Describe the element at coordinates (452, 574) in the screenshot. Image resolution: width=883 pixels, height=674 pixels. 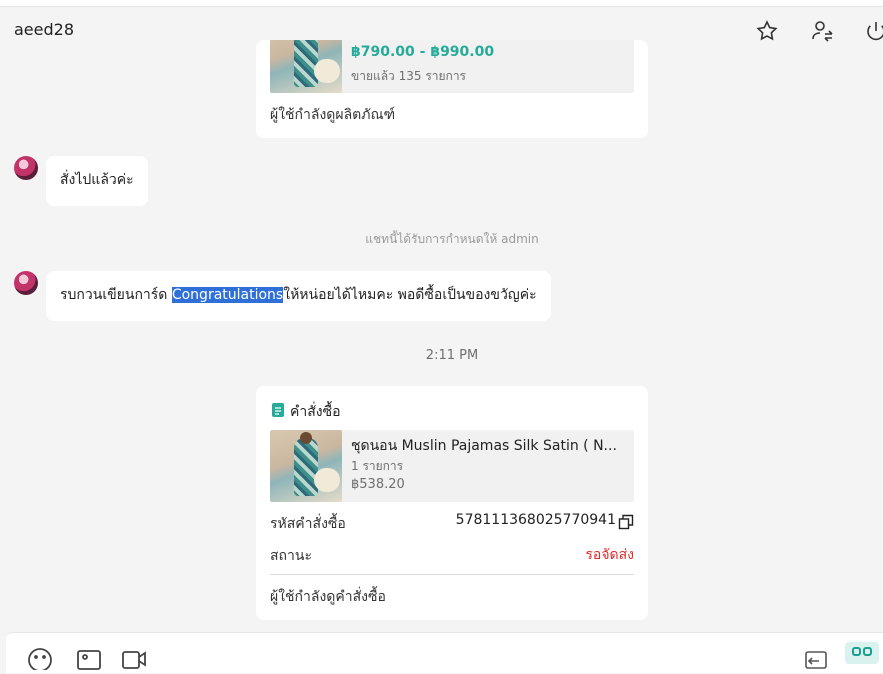
I see `divider` at that location.